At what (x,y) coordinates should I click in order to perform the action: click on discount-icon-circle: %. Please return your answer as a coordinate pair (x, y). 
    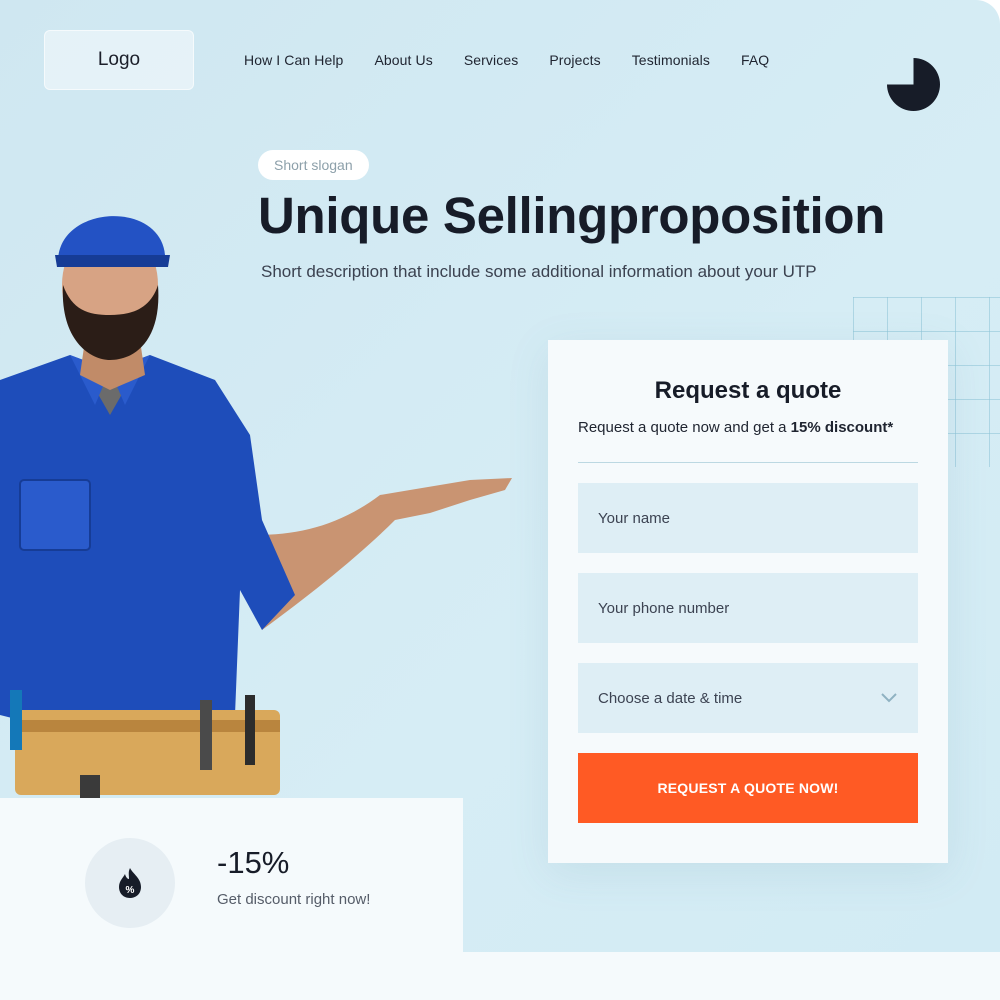
    Looking at the image, I should click on (130, 883).